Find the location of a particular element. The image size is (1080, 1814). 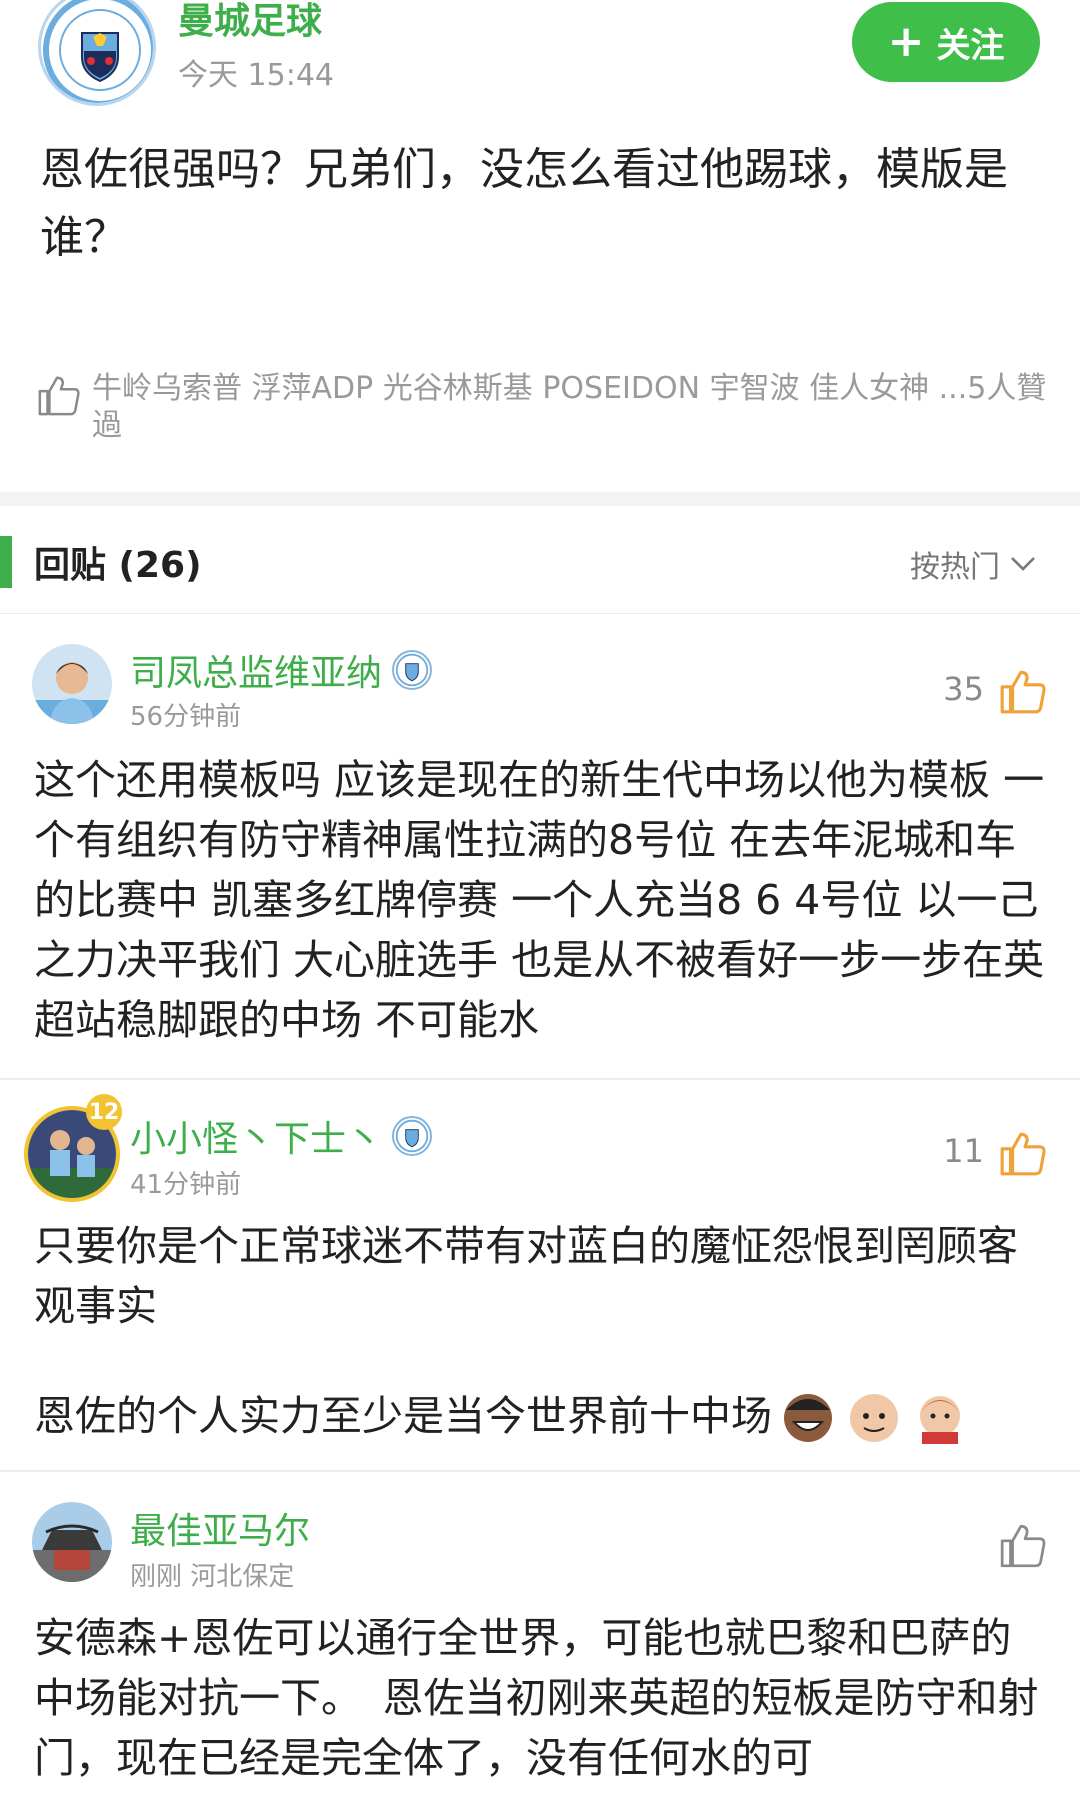

comment-author-name: 司凤总监维亚纳 is located at coordinates (256, 673).